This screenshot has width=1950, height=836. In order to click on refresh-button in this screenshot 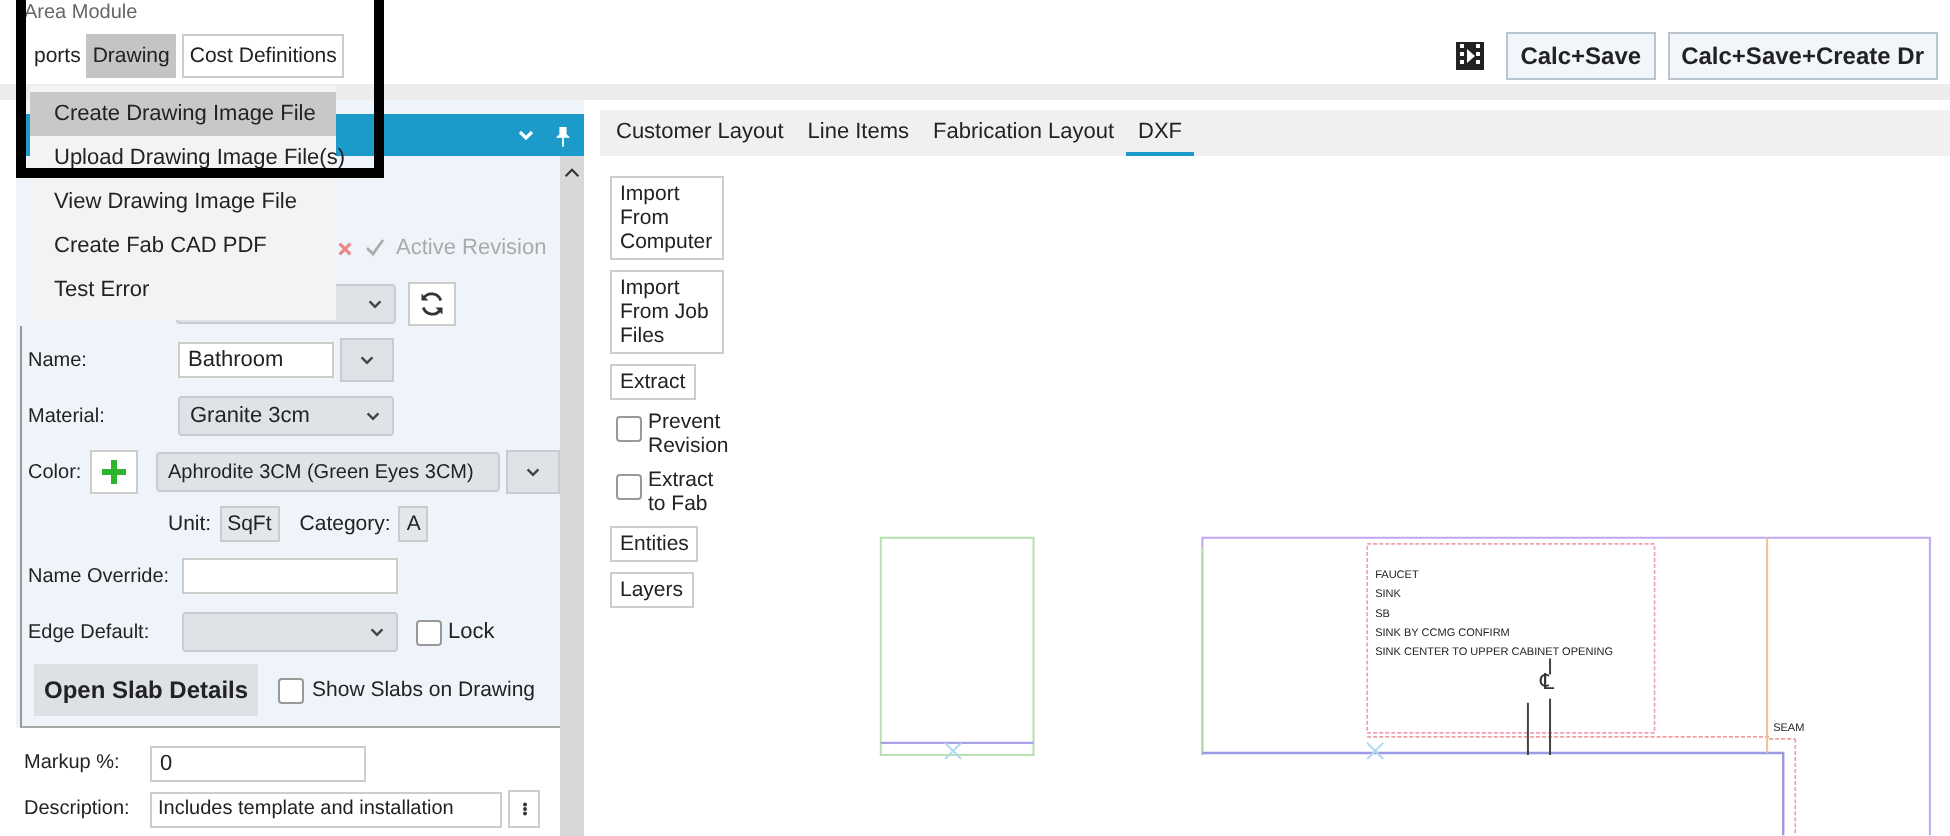, I will do `click(432, 304)`.